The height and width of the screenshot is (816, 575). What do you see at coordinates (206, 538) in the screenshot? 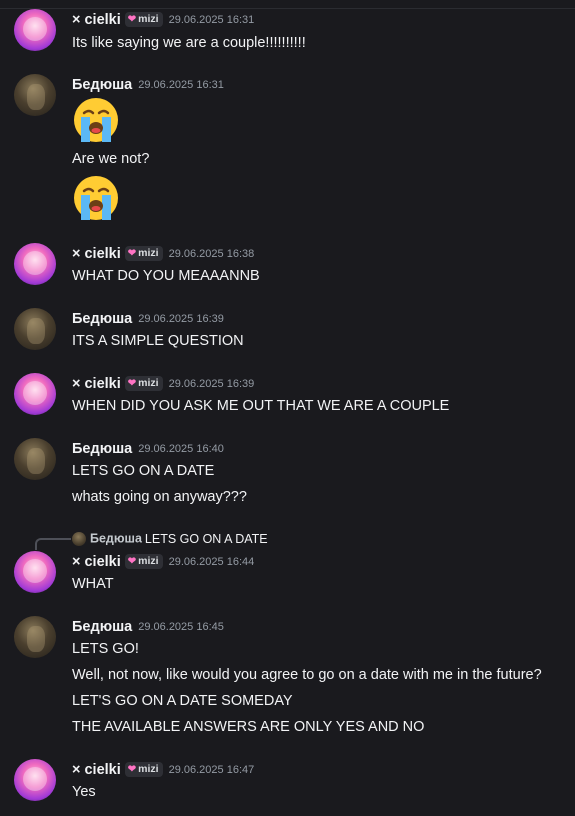
I see `reply-text: LETS GO ON A DATE` at bounding box center [206, 538].